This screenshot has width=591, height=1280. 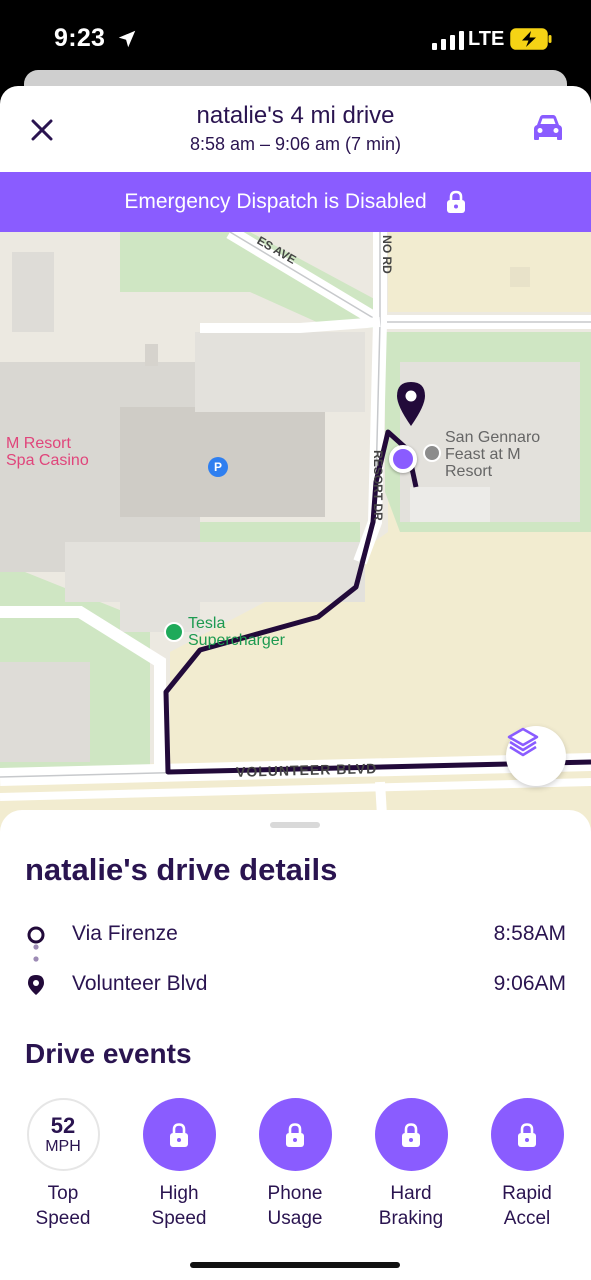 I want to click on sheet-grabber, so click(x=295, y=825).